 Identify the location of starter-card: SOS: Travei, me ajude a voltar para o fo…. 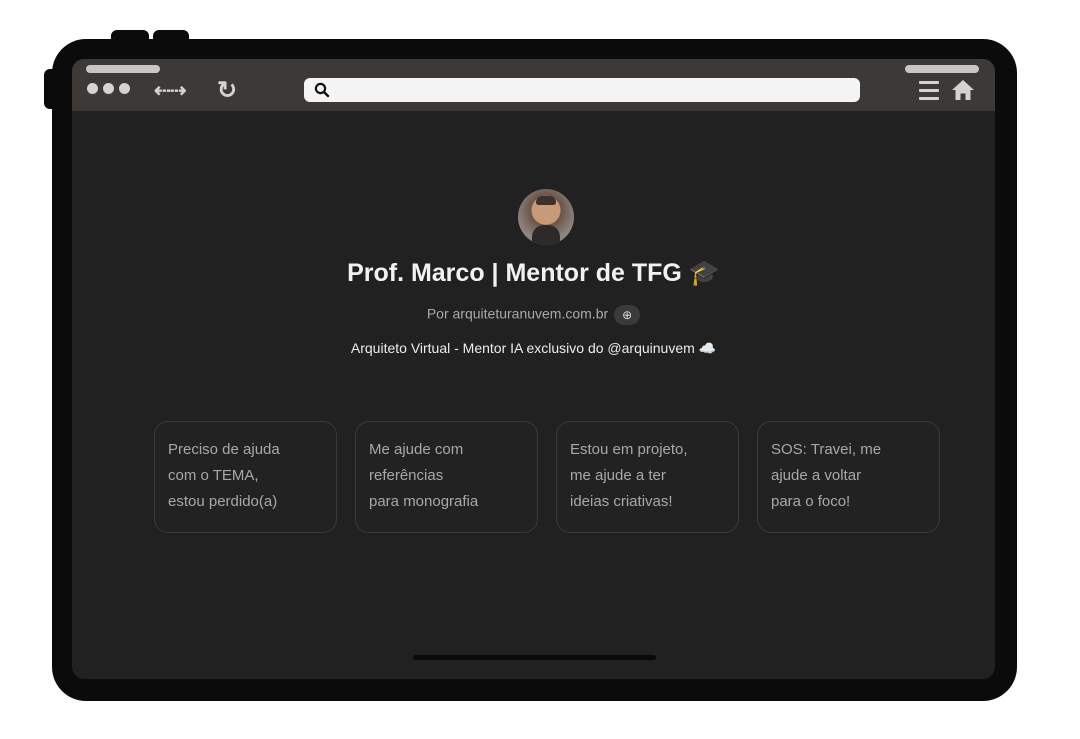
(848, 477).